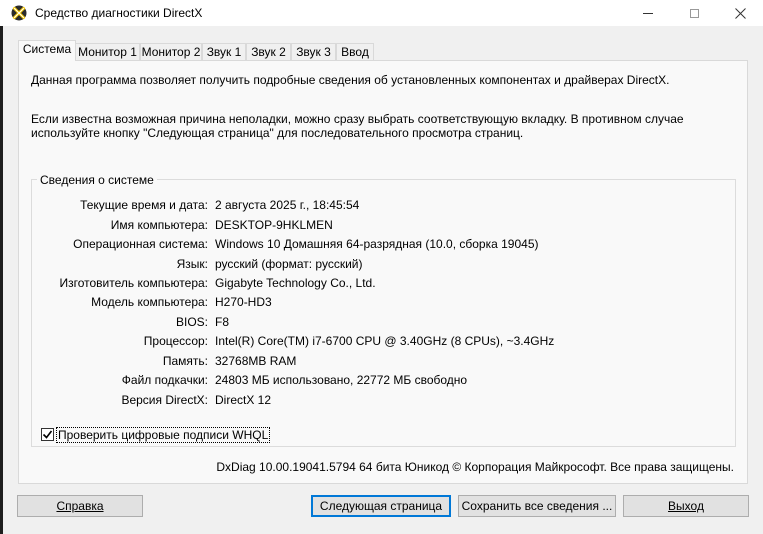 The width and height of the screenshot is (763, 534). Describe the element at coordinates (171, 51) in the screenshot. I see `tab-monitor-2: Монитор 2` at that location.